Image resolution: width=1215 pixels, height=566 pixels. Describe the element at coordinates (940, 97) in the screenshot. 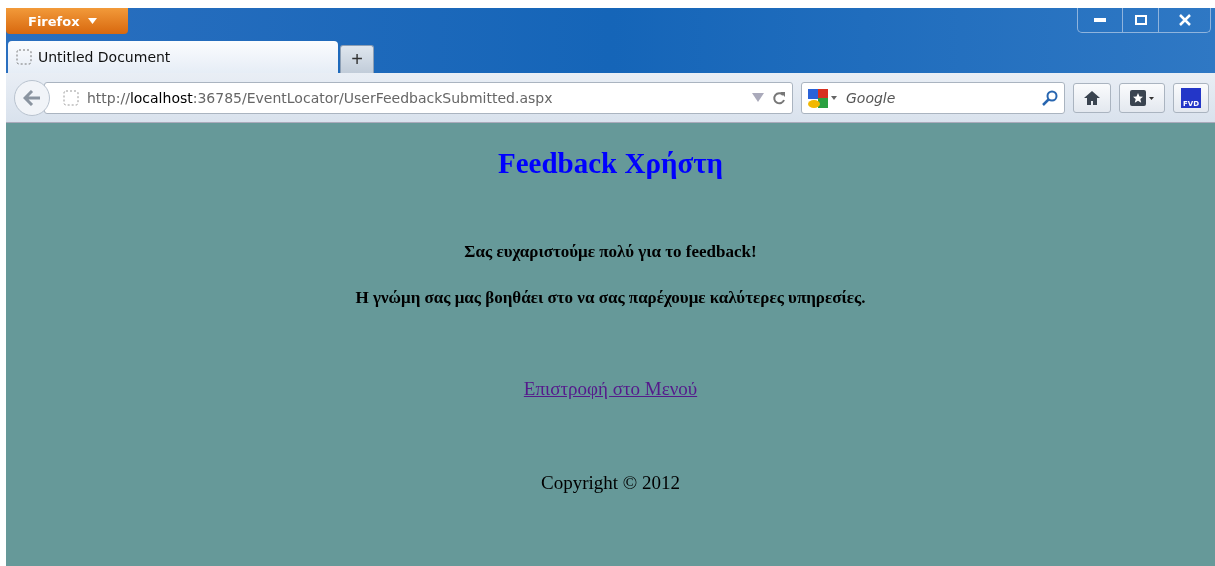

I see `search-input: Google` at that location.